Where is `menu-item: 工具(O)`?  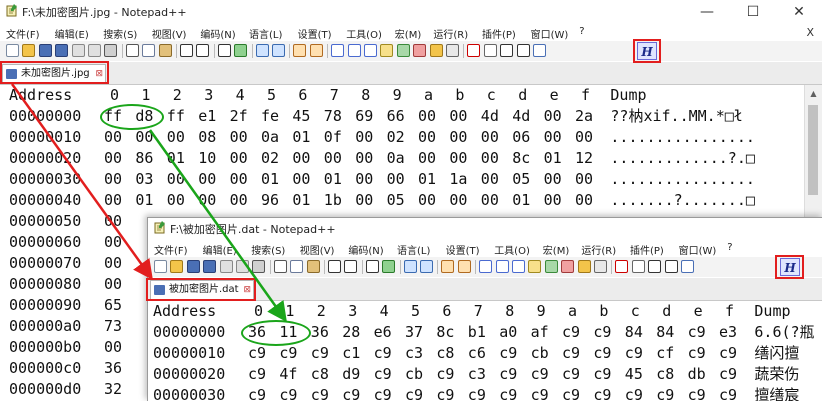
menu-item: 工具(O) is located at coordinates (364, 33).